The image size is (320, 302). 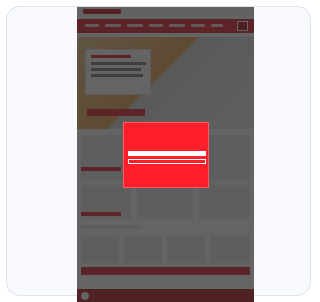 What do you see at coordinates (167, 169) in the screenshot?
I see `reject-button` at bounding box center [167, 169].